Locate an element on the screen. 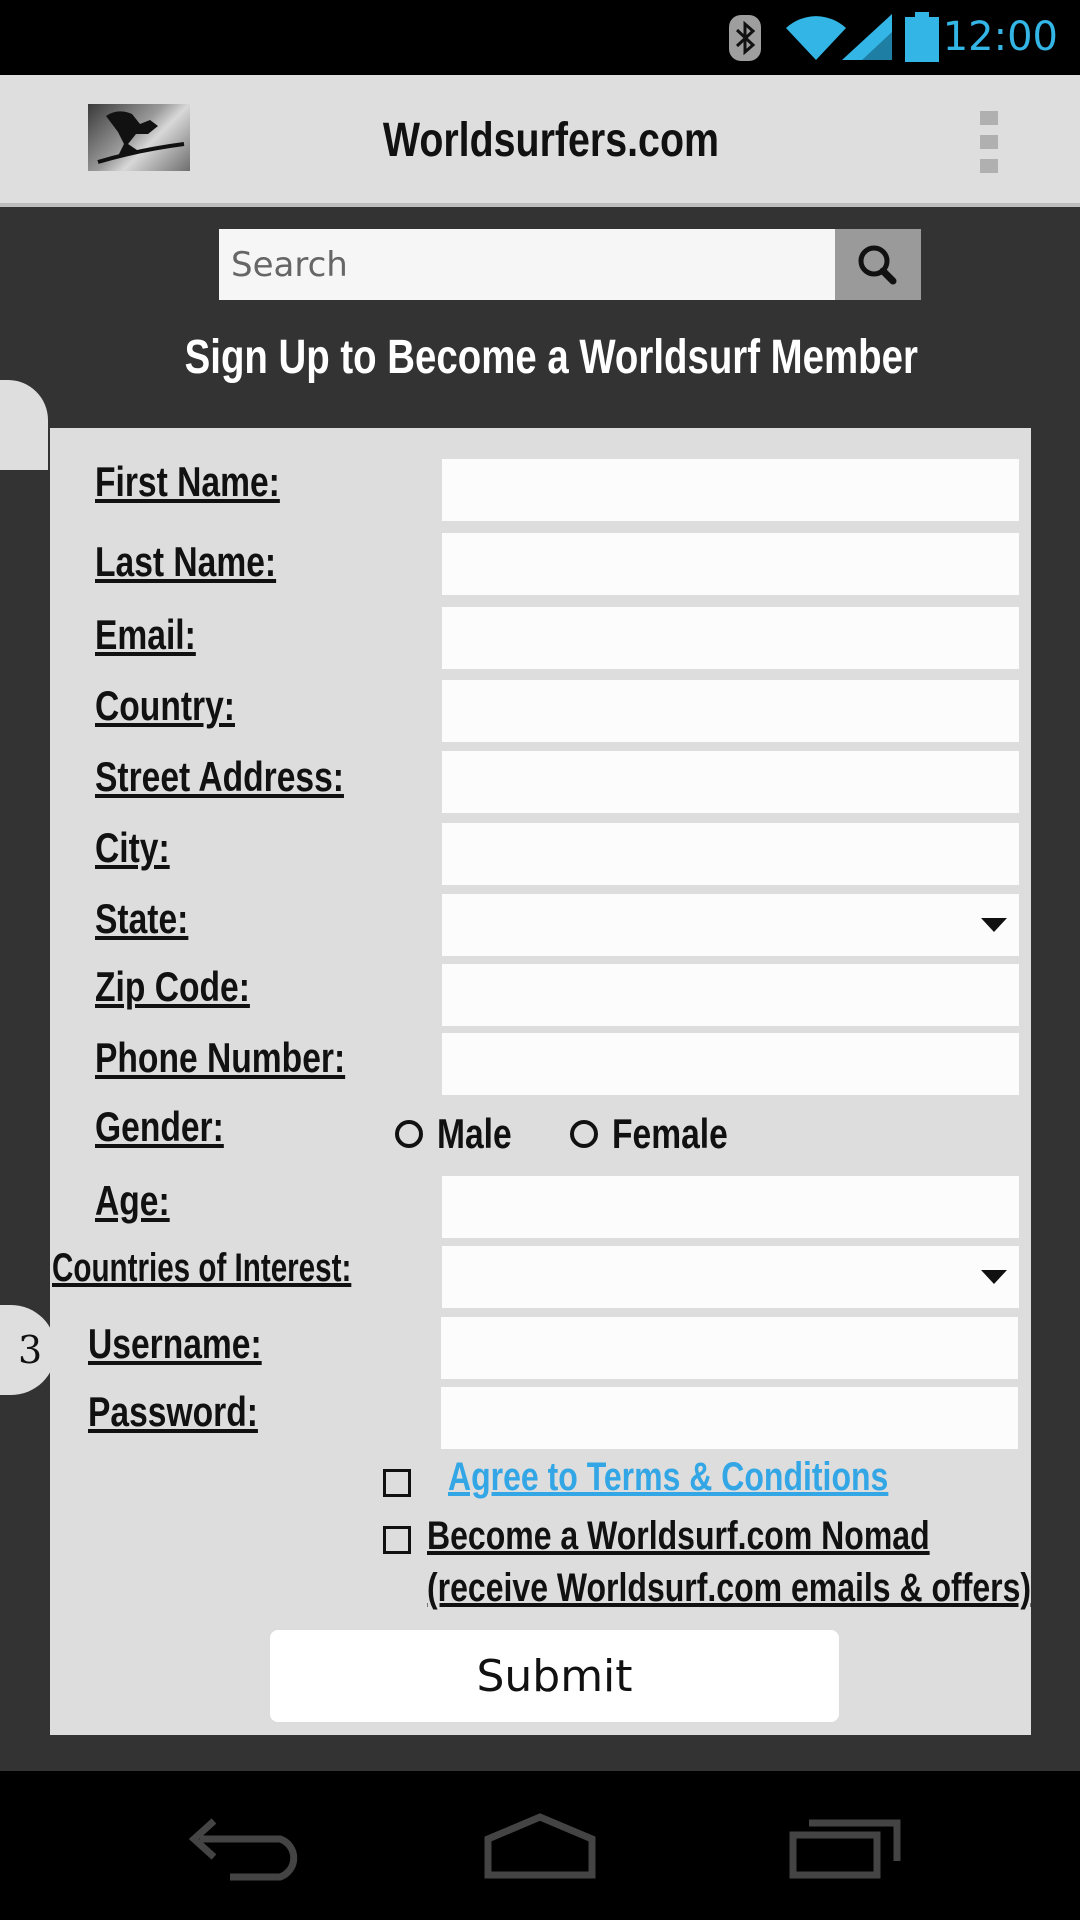  side-page-number: 3 is located at coordinates (30, 1350).